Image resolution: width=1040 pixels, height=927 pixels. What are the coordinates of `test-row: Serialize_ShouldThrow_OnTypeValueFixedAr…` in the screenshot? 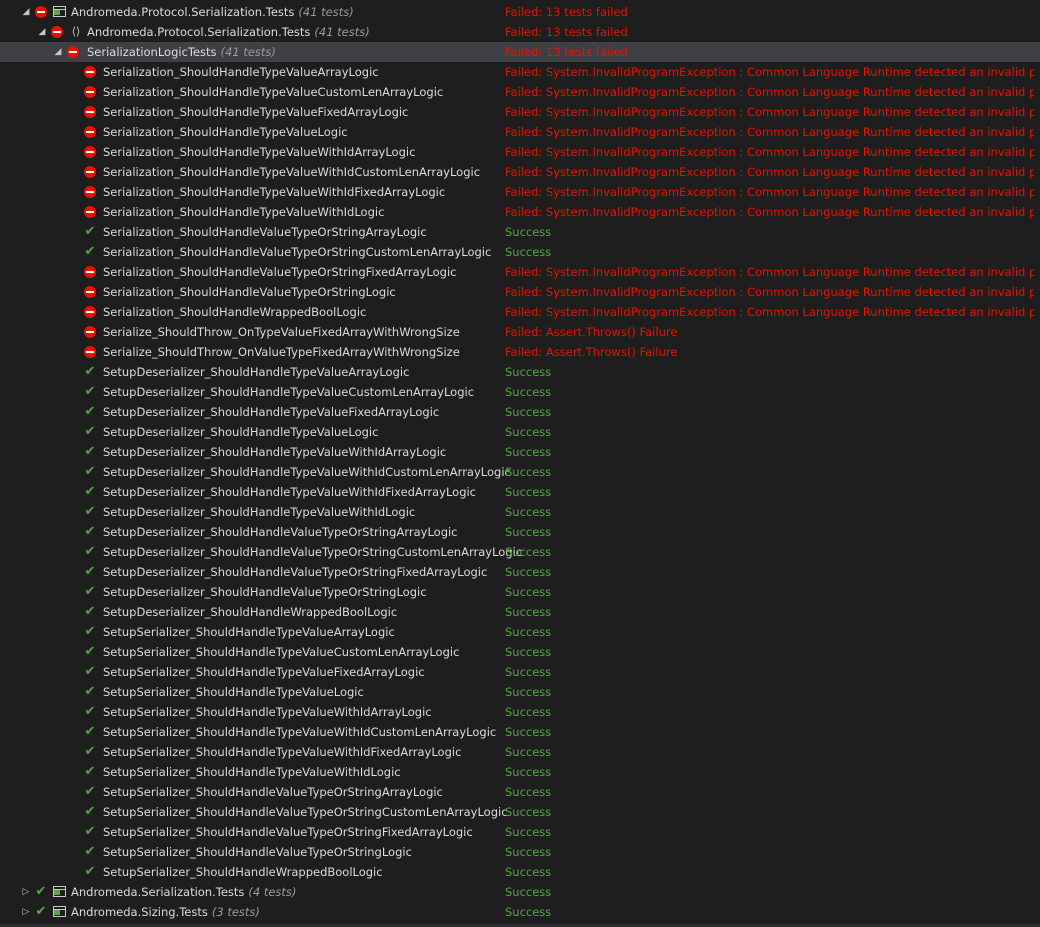 It's located at (520, 332).